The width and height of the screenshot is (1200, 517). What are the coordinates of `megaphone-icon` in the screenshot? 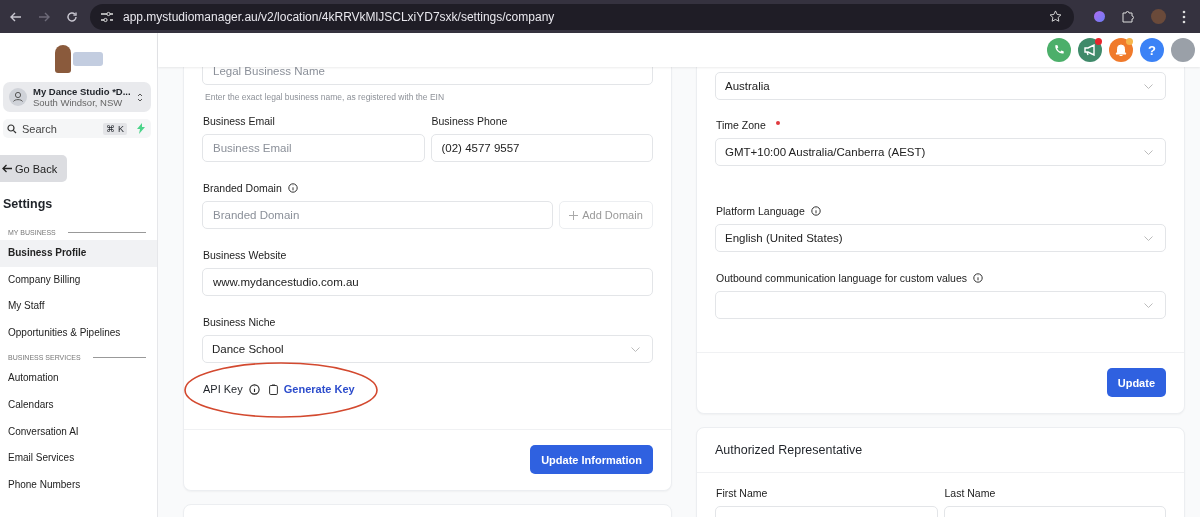 It's located at (1090, 50).